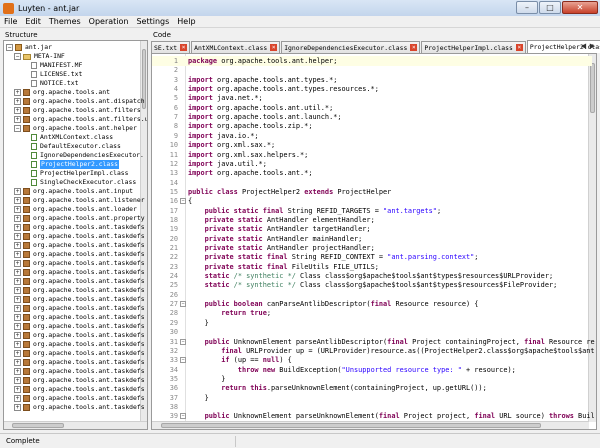 The image size is (600, 448). I want to click on editor-tab: SE.txt ×, so click(171, 47).